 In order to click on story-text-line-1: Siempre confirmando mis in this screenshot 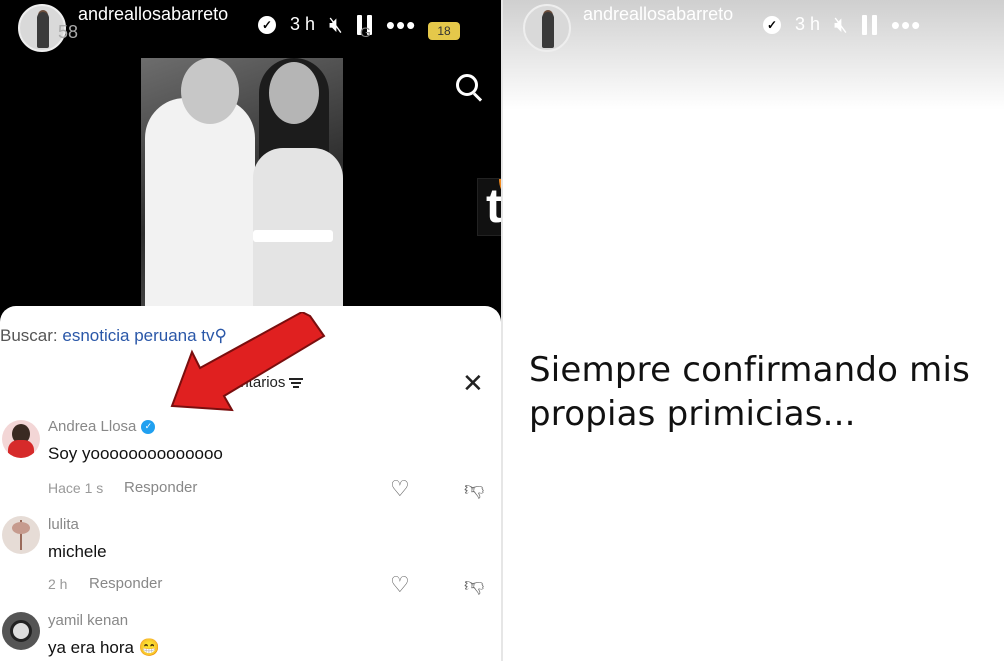, I will do `click(750, 370)`.